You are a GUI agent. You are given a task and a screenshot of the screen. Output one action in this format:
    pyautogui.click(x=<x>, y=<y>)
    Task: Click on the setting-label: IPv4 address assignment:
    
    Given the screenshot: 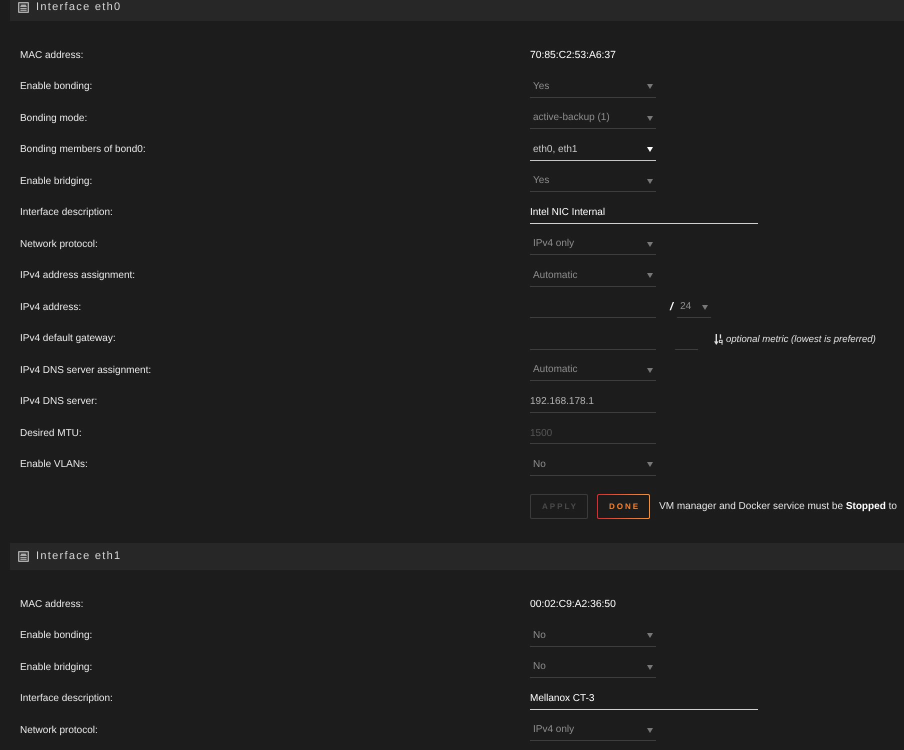 What is the action you would take?
    pyautogui.click(x=78, y=276)
    